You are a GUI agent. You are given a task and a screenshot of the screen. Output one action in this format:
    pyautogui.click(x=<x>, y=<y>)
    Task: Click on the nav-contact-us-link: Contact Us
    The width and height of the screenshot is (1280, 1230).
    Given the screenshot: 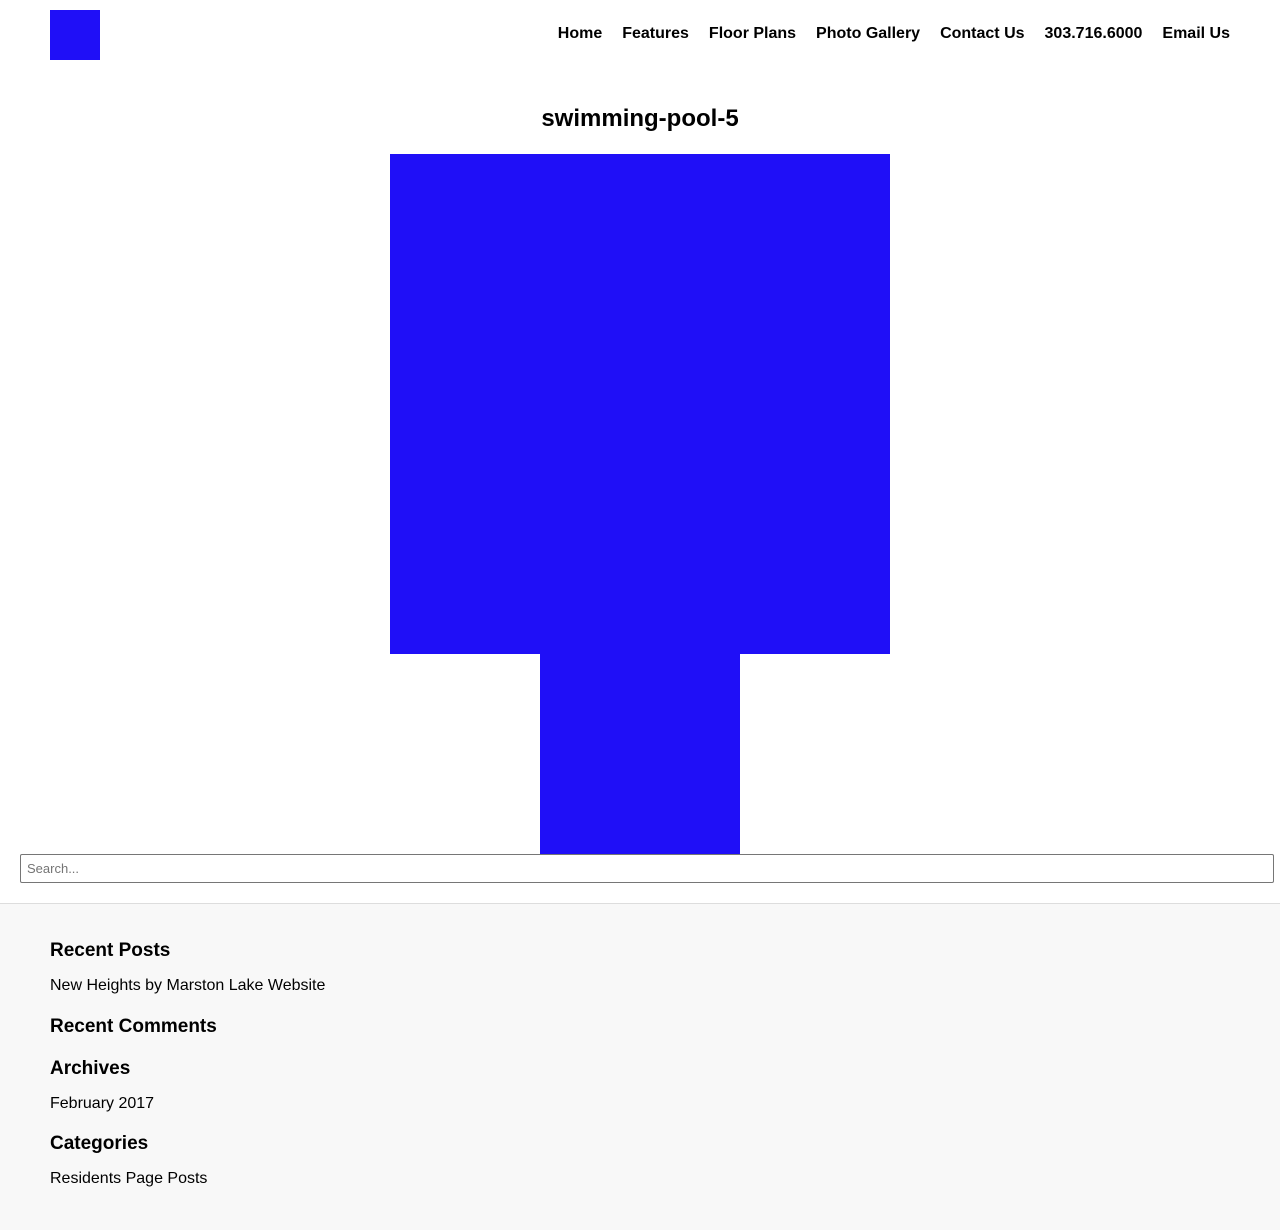 What is the action you would take?
    pyautogui.click(x=982, y=34)
    